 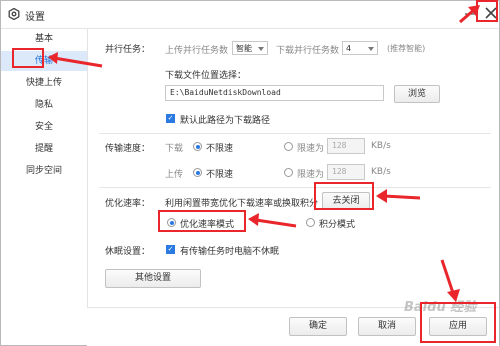 What do you see at coordinates (346, 172) in the screenshot?
I see `upload-limit-input: 128` at bounding box center [346, 172].